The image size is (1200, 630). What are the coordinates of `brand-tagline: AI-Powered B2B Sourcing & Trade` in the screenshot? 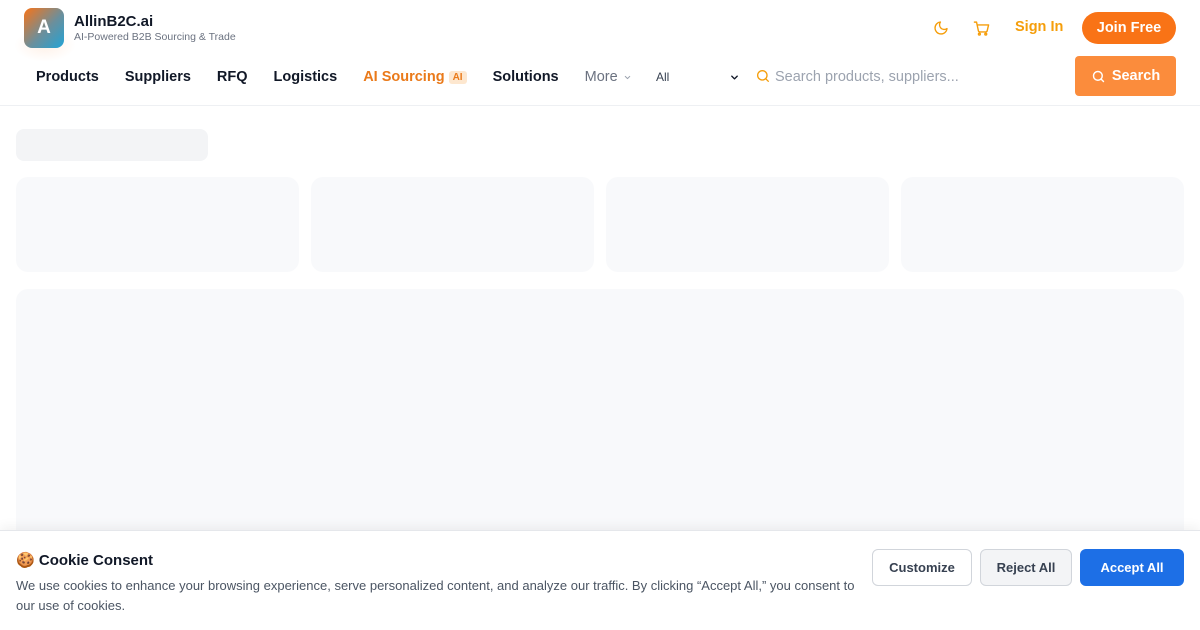 It's located at (155, 37).